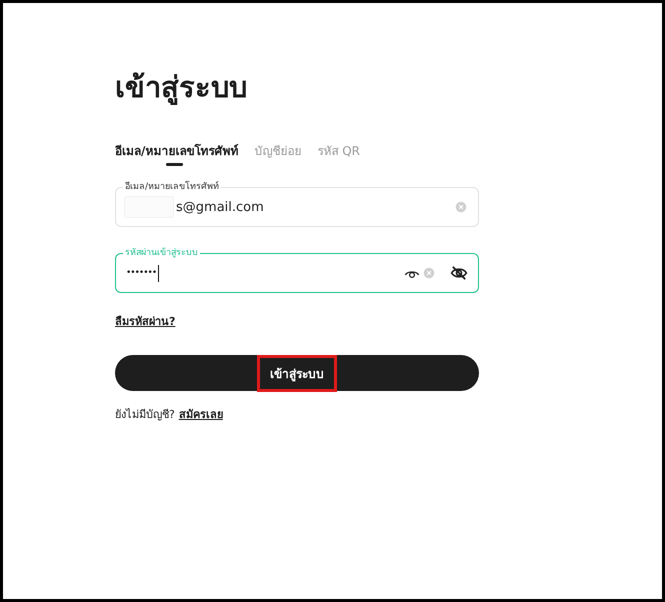  Describe the element at coordinates (172, 187) in the screenshot. I see `field-label: อีเมล/หมายเลขโทรศัพท์` at that location.